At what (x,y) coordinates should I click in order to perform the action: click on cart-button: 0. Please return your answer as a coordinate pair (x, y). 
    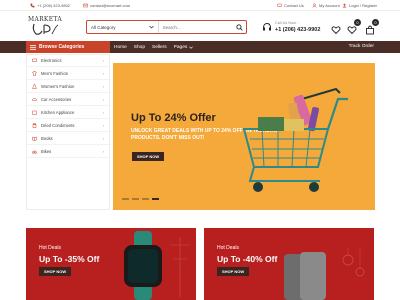
    Looking at the image, I should click on (372, 27).